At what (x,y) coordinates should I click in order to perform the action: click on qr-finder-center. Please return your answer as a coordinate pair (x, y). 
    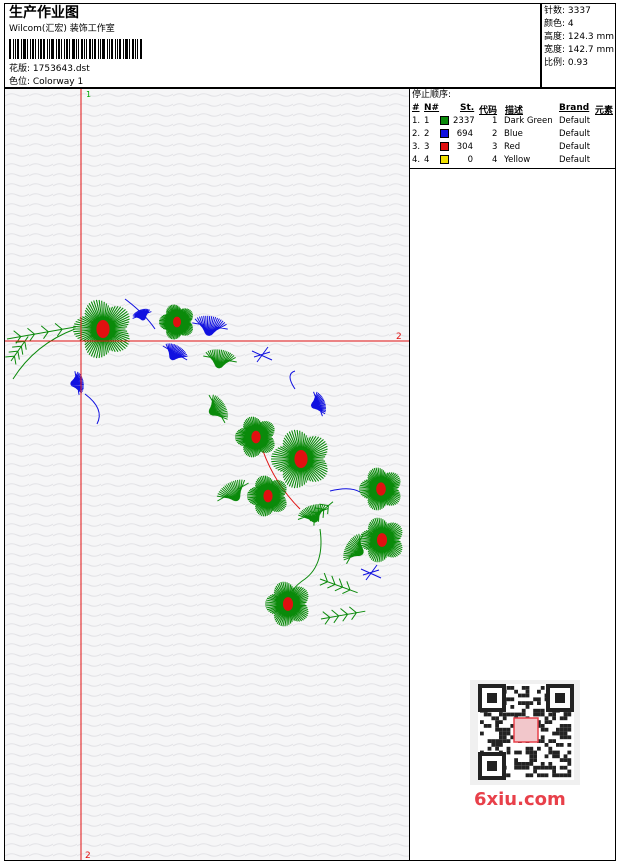
    Looking at the image, I should click on (492, 698).